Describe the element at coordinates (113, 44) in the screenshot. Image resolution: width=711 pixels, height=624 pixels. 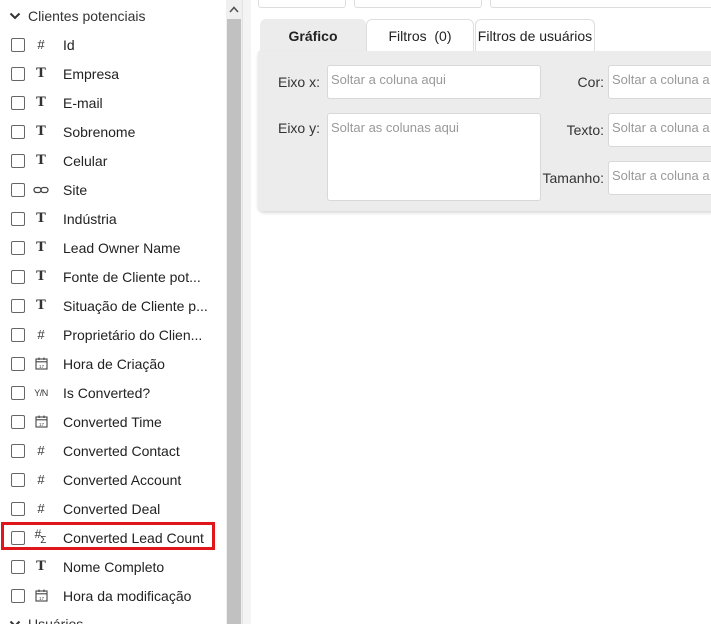
I see `field-row: # Id` at that location.